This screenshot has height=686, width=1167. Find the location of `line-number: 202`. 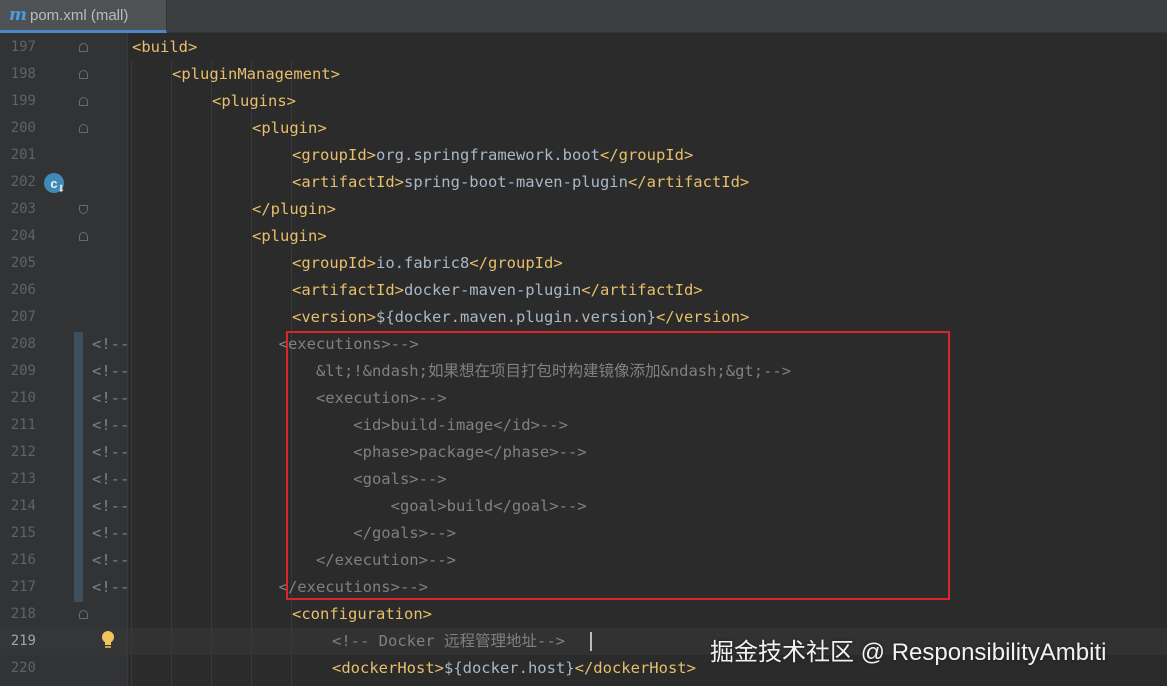

line-number: 202 is located at coordinates (23, 182).